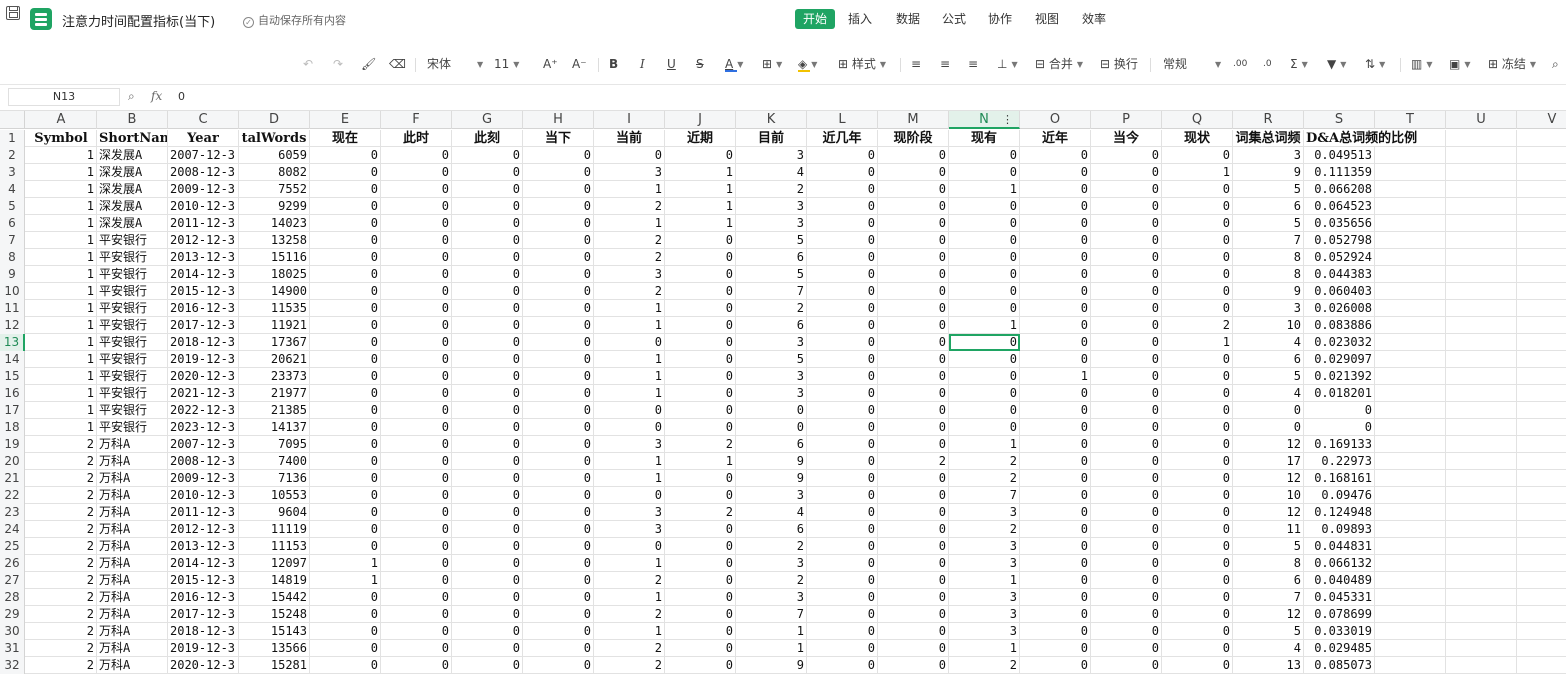 The height and width of the screenshot is (674, 1566). I want to click on cell-T14, so click(1410, 359).